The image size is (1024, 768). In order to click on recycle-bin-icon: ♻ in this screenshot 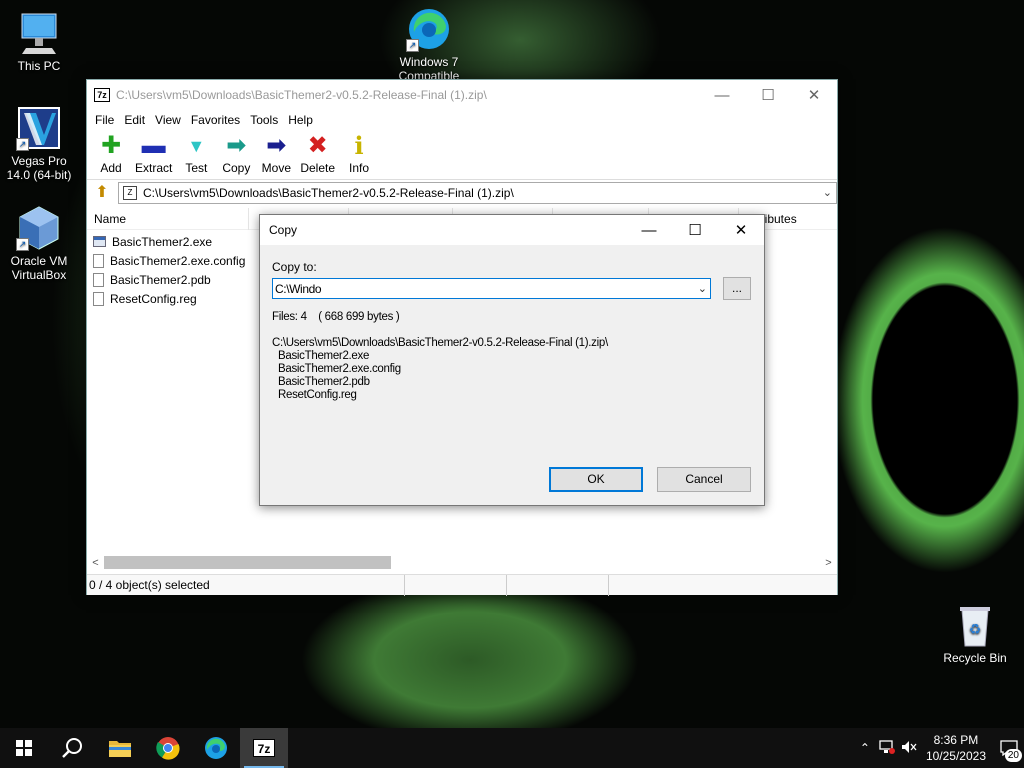, I will do `click(975, 625)`.